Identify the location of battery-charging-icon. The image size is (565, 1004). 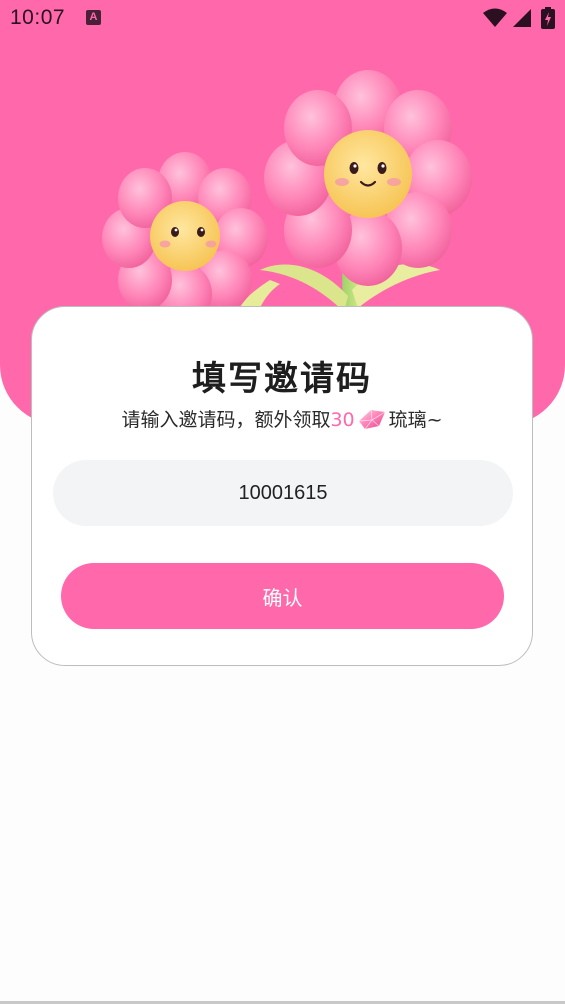
(548, 18).